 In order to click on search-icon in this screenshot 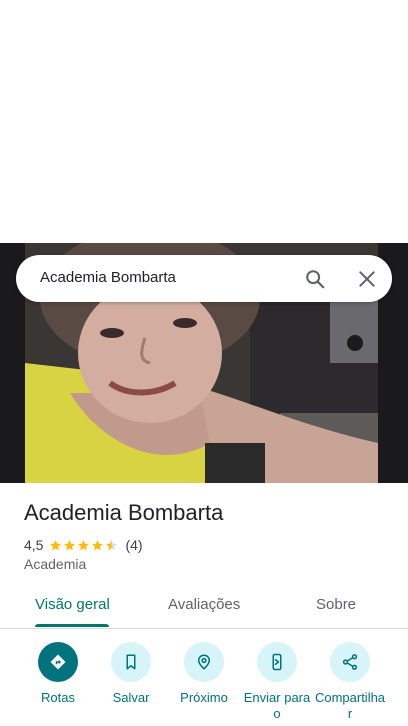, I will do `click(315, 279)`.